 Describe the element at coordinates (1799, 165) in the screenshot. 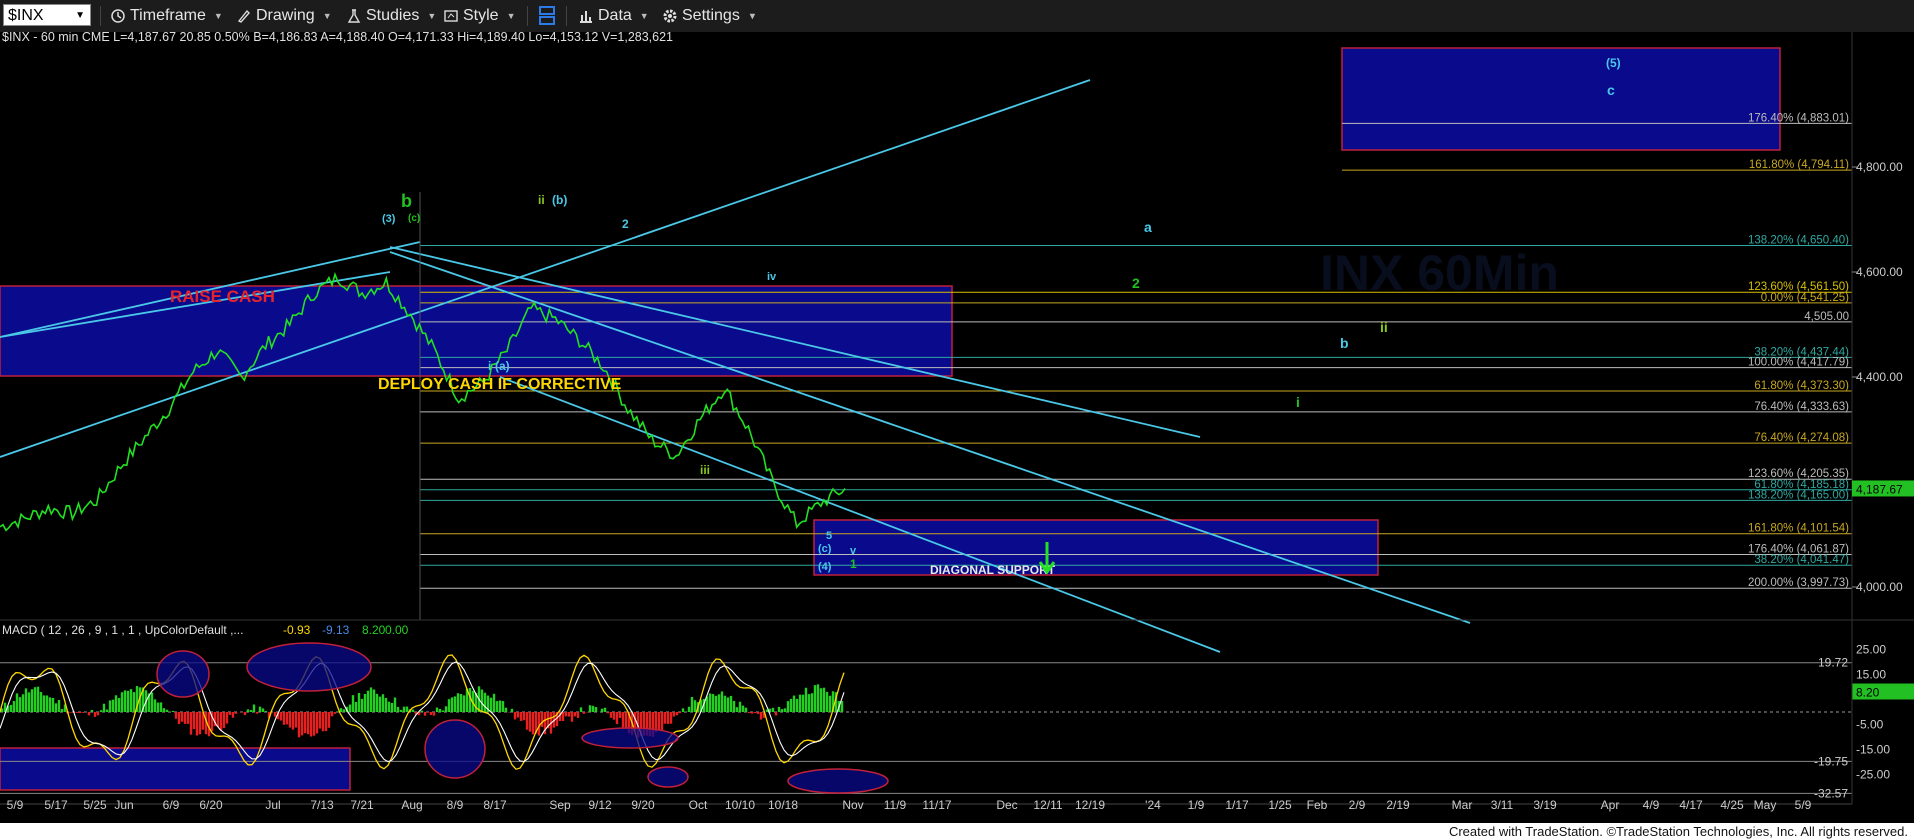

I see `fib-level-label: 161.80% (4,794.11)` at that location.